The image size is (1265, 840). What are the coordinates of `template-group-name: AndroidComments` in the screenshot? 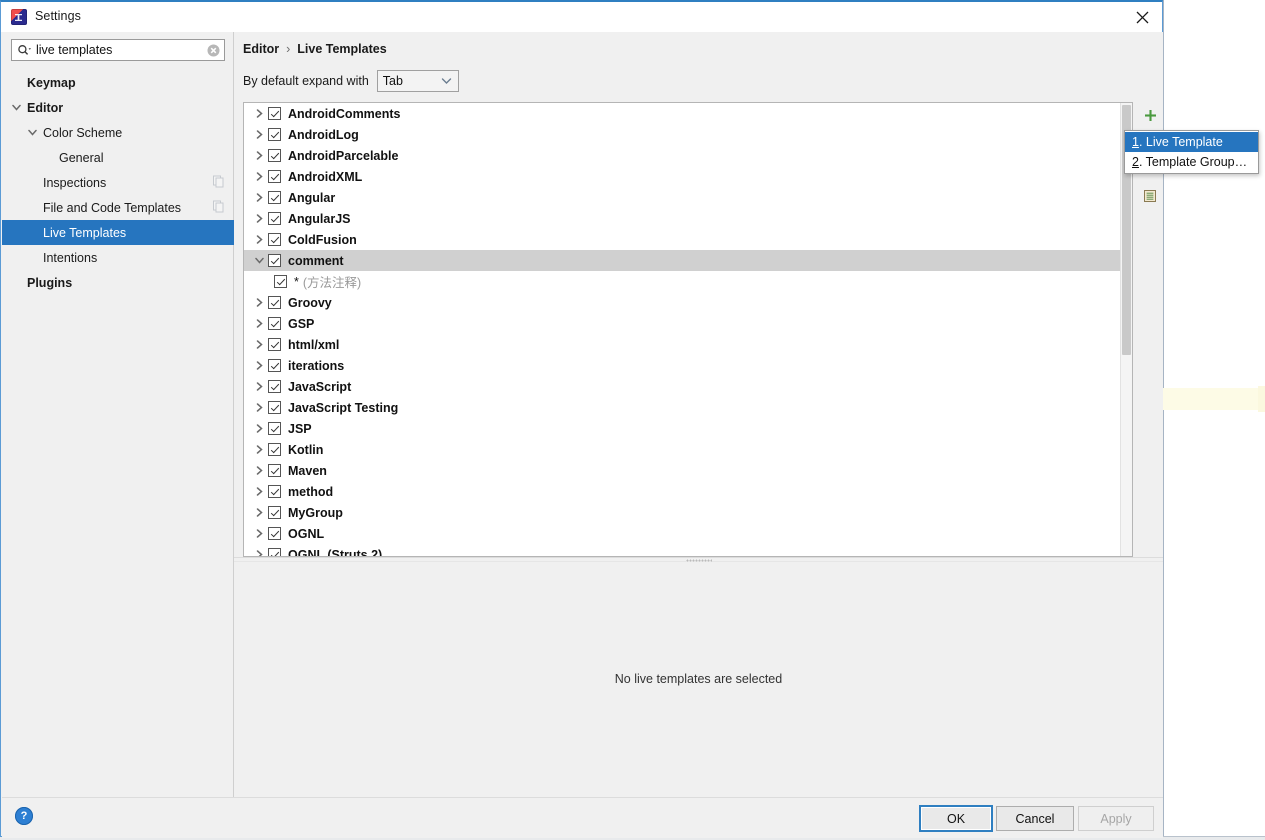 It's located at (344, 113).